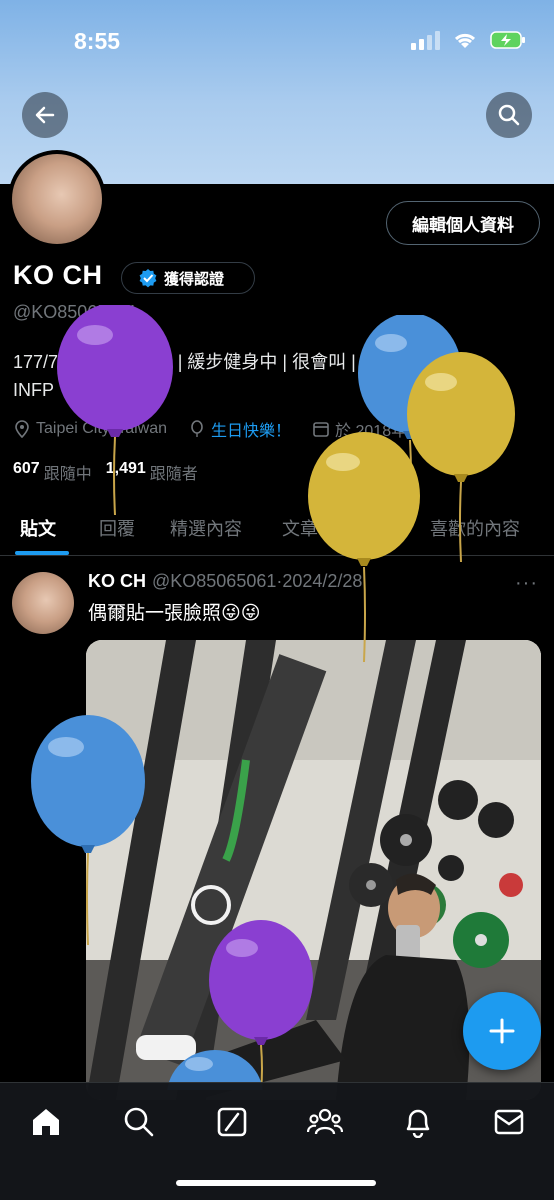  I want to click on back-button, so click(45, 115).